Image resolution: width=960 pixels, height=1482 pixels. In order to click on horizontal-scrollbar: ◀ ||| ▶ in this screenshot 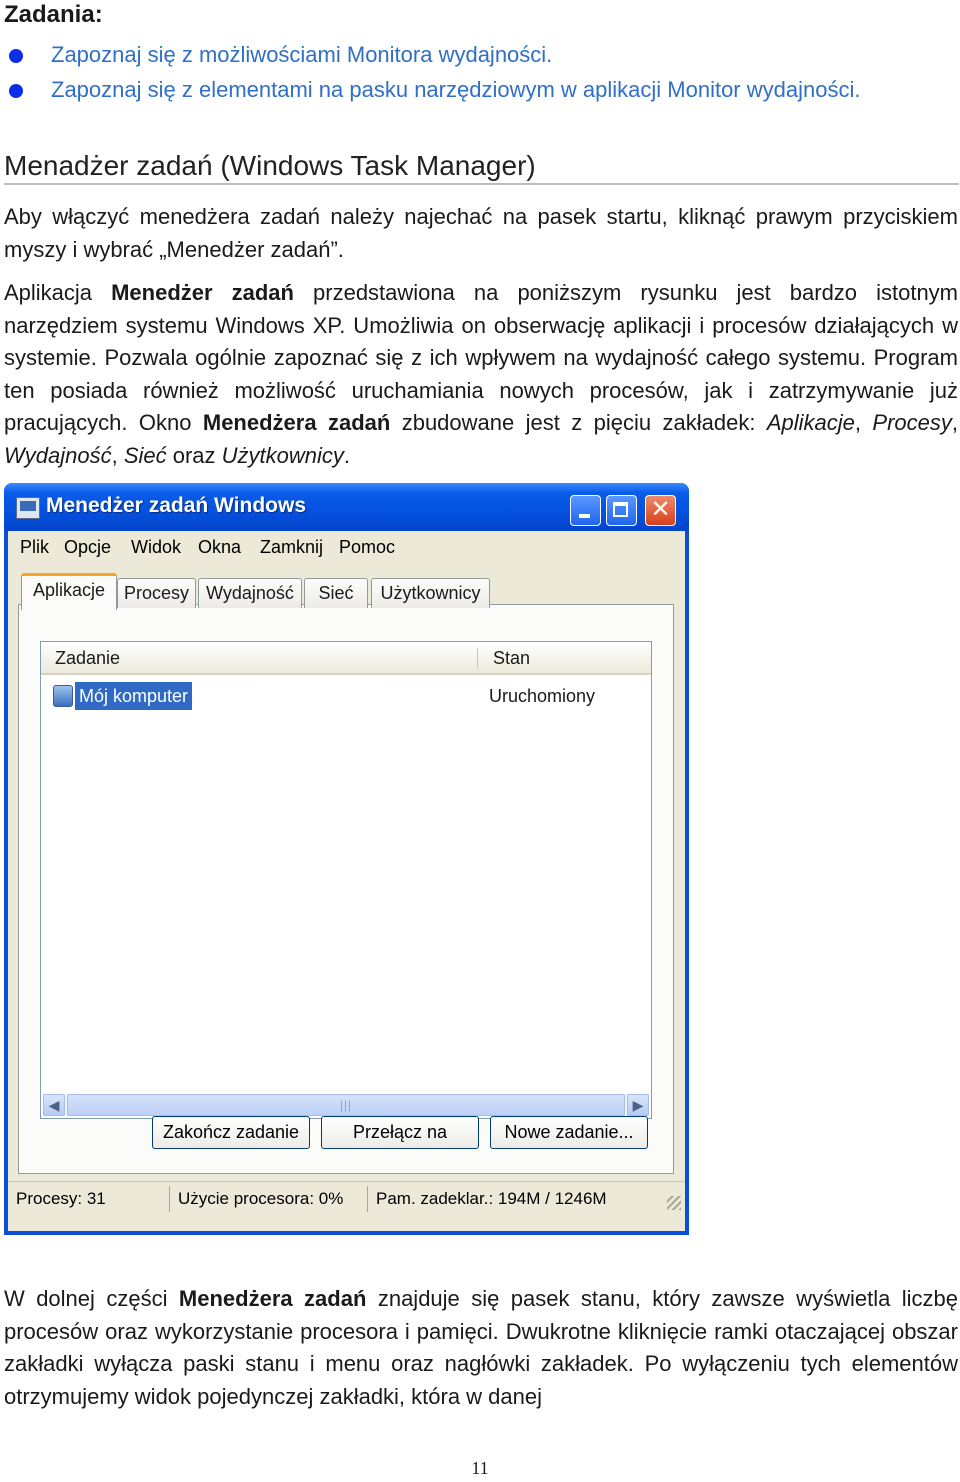, I will do `click(346, 1105)`.